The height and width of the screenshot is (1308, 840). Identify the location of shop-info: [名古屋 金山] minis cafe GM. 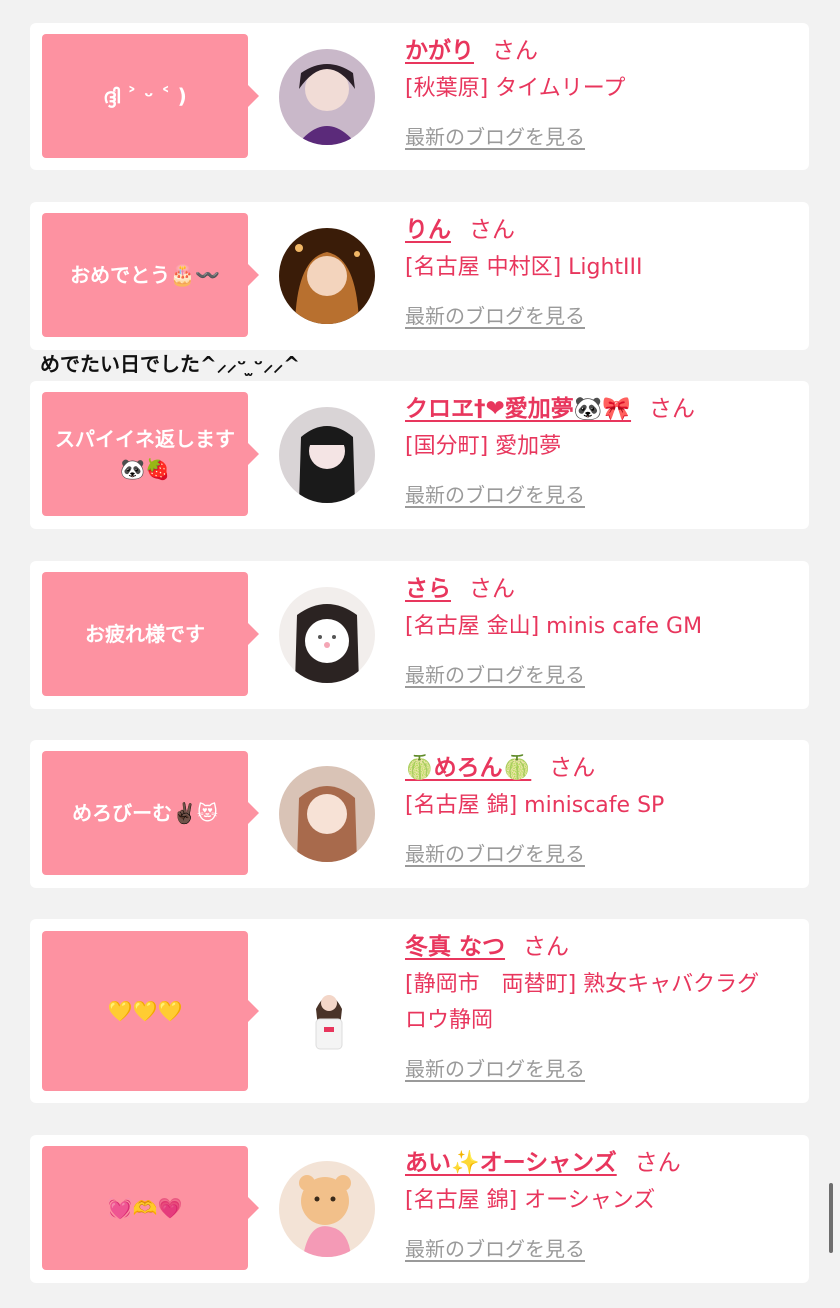
(554, 626).